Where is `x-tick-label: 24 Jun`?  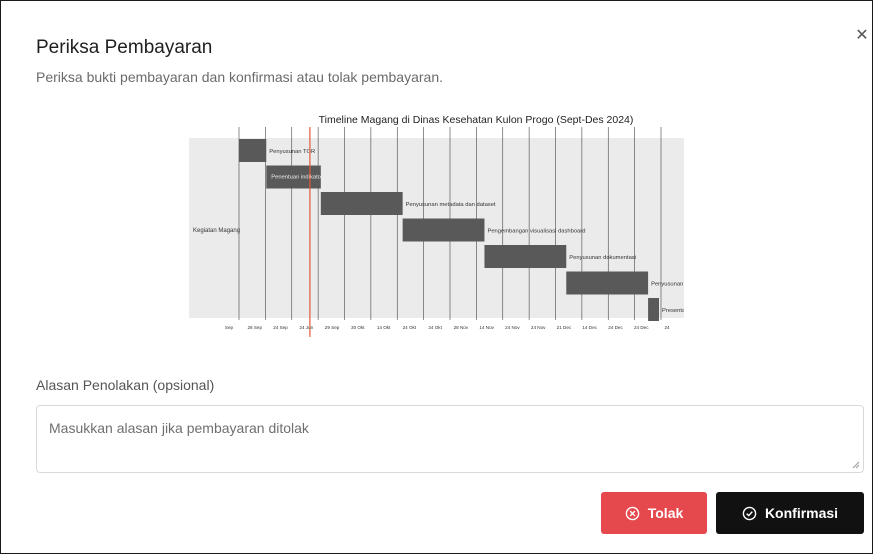
x-tick-label: 24 Jun is located at coordinates (306, 327).